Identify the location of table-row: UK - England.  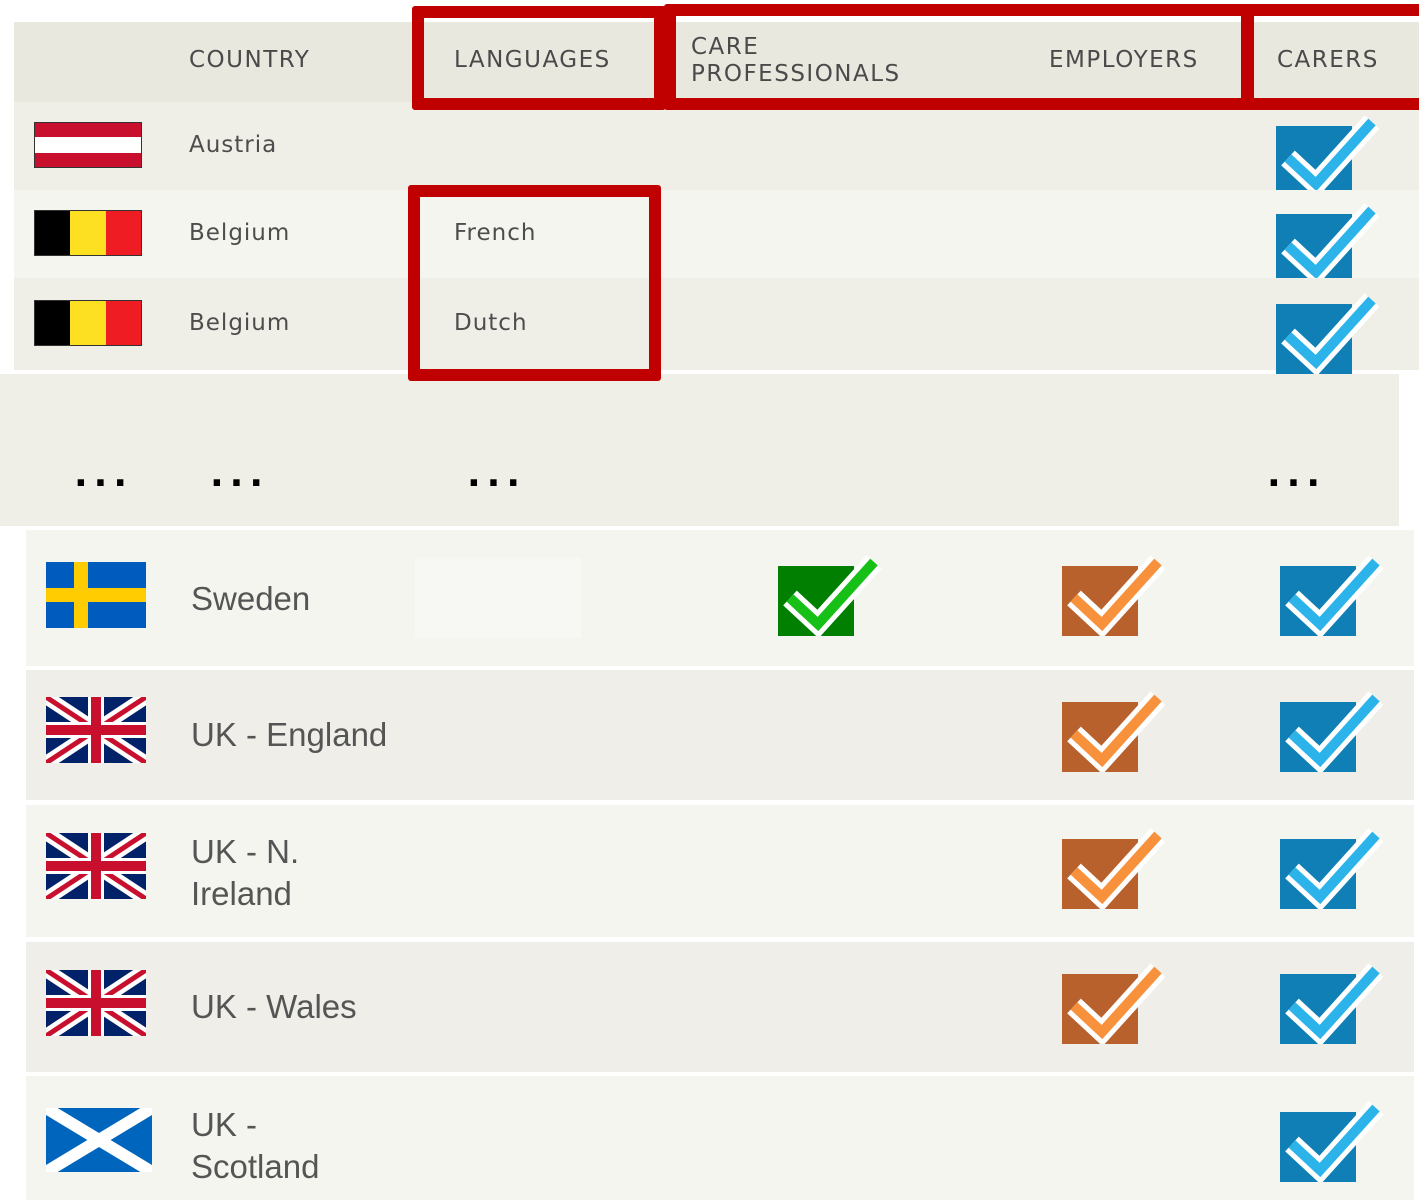
(720, 735).